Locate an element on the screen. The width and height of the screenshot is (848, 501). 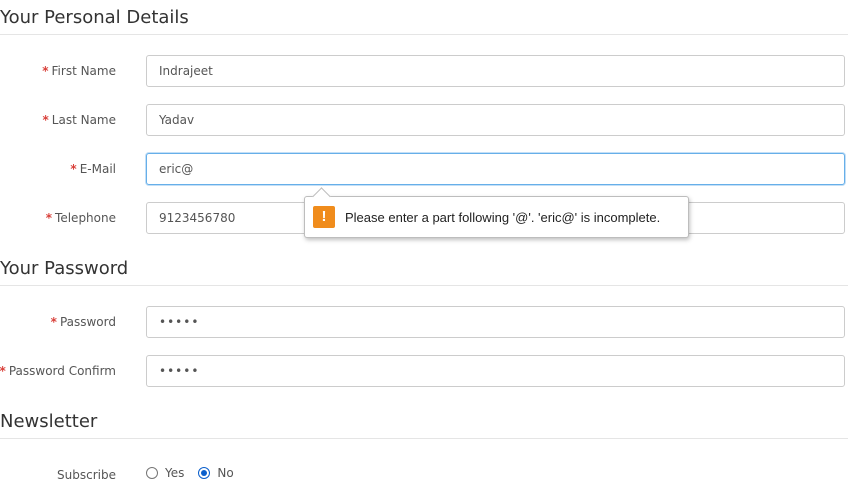
telephone-label: * Telephone is located at coordinates (80, 218).